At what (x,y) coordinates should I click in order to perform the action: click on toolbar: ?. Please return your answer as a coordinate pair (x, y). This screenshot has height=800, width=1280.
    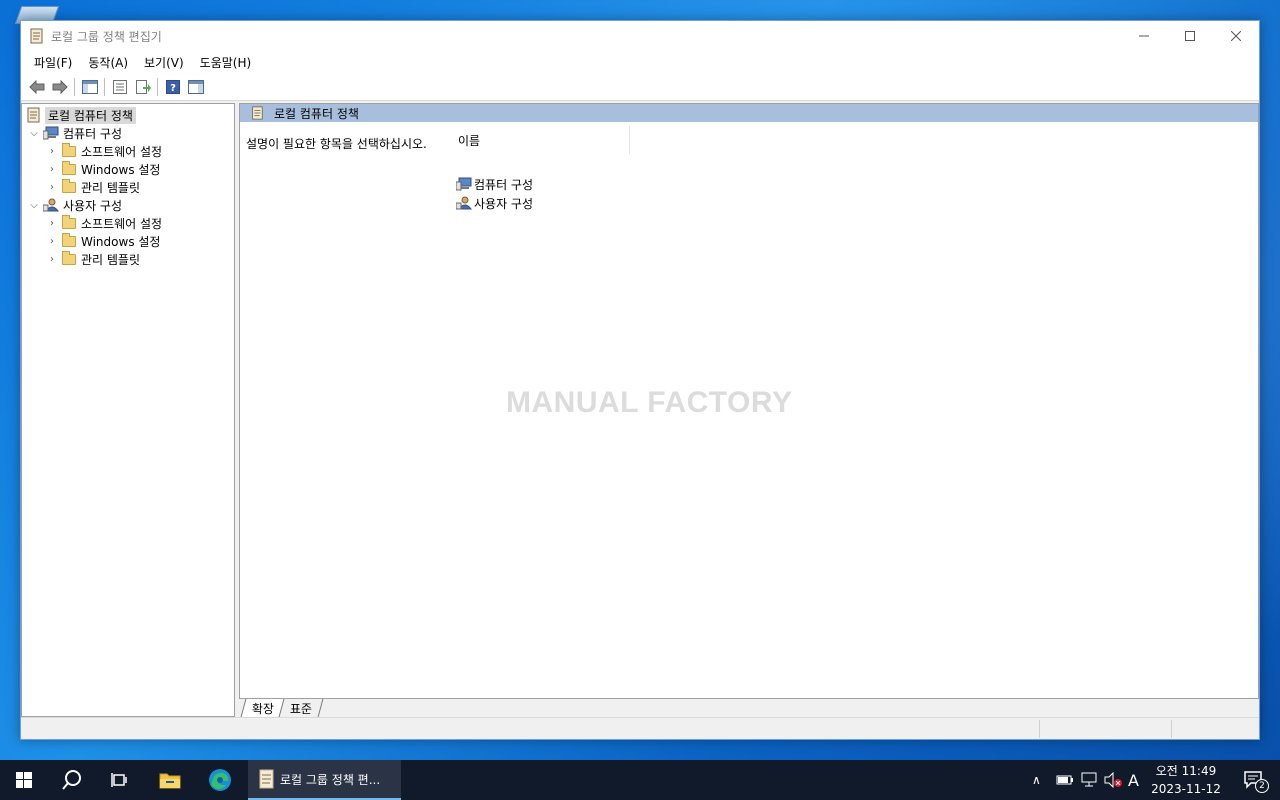
    Looking at the image, I should click on (640, 87).